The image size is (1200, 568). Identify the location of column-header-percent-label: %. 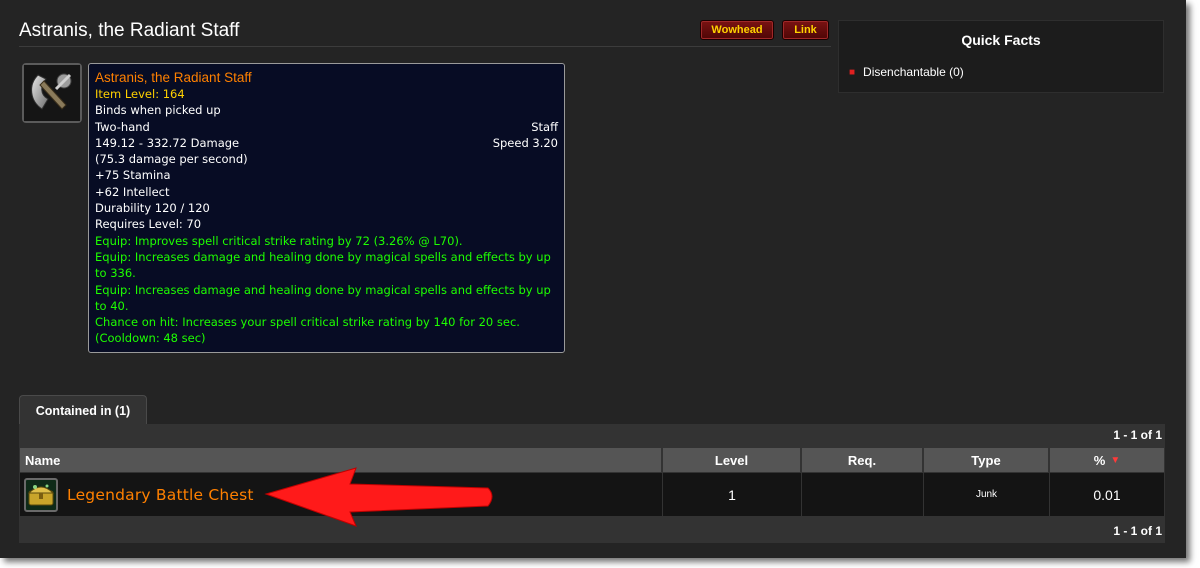
(1099, 460).